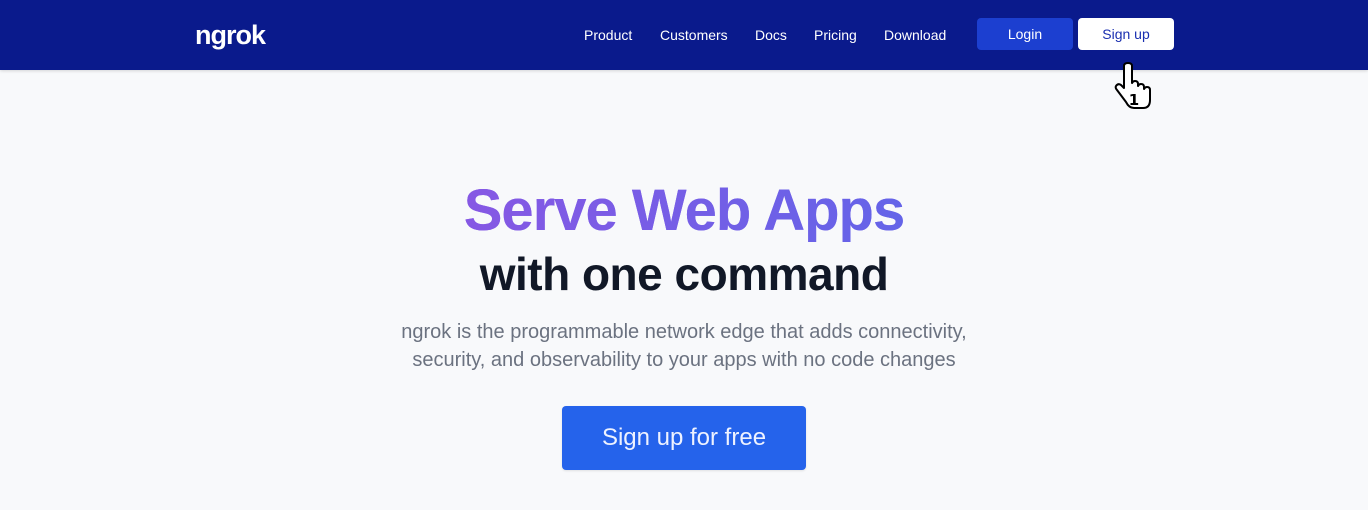 The height and width of the screenshot is (510, 1368). What do you see at coordinates (1132, 85) in the screenshot?
I see `hand-pointer-icon: 1` at bounding box center [1132, 85].